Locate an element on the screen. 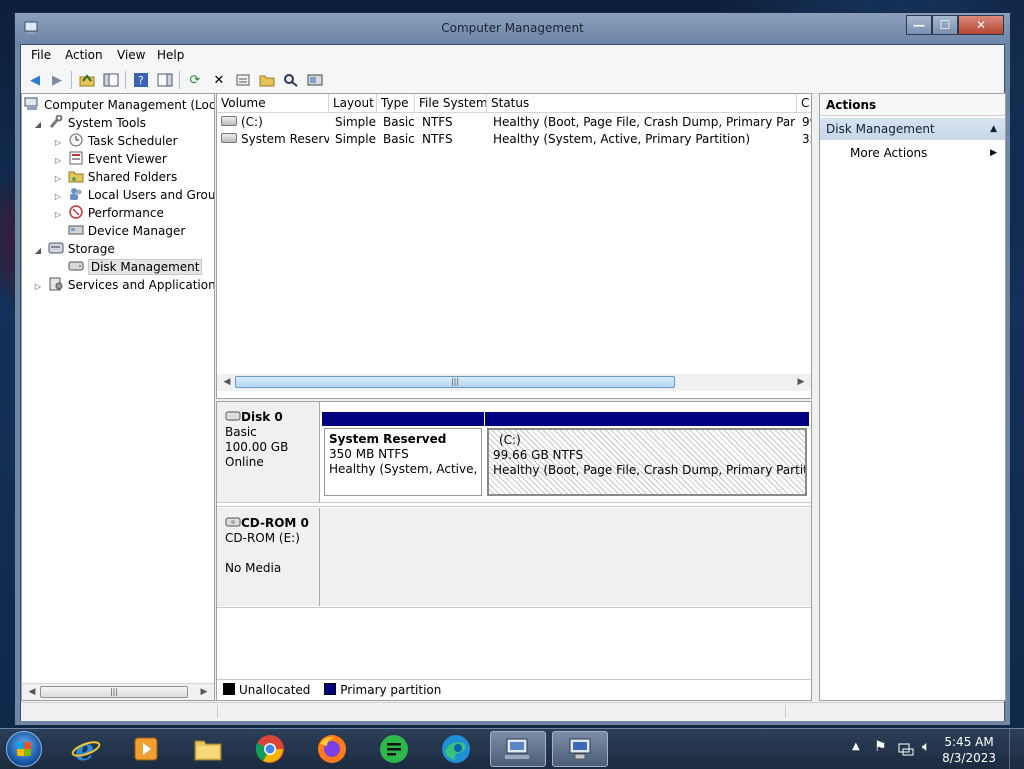  cell-type: Basic is located at coordinates (399, 139).